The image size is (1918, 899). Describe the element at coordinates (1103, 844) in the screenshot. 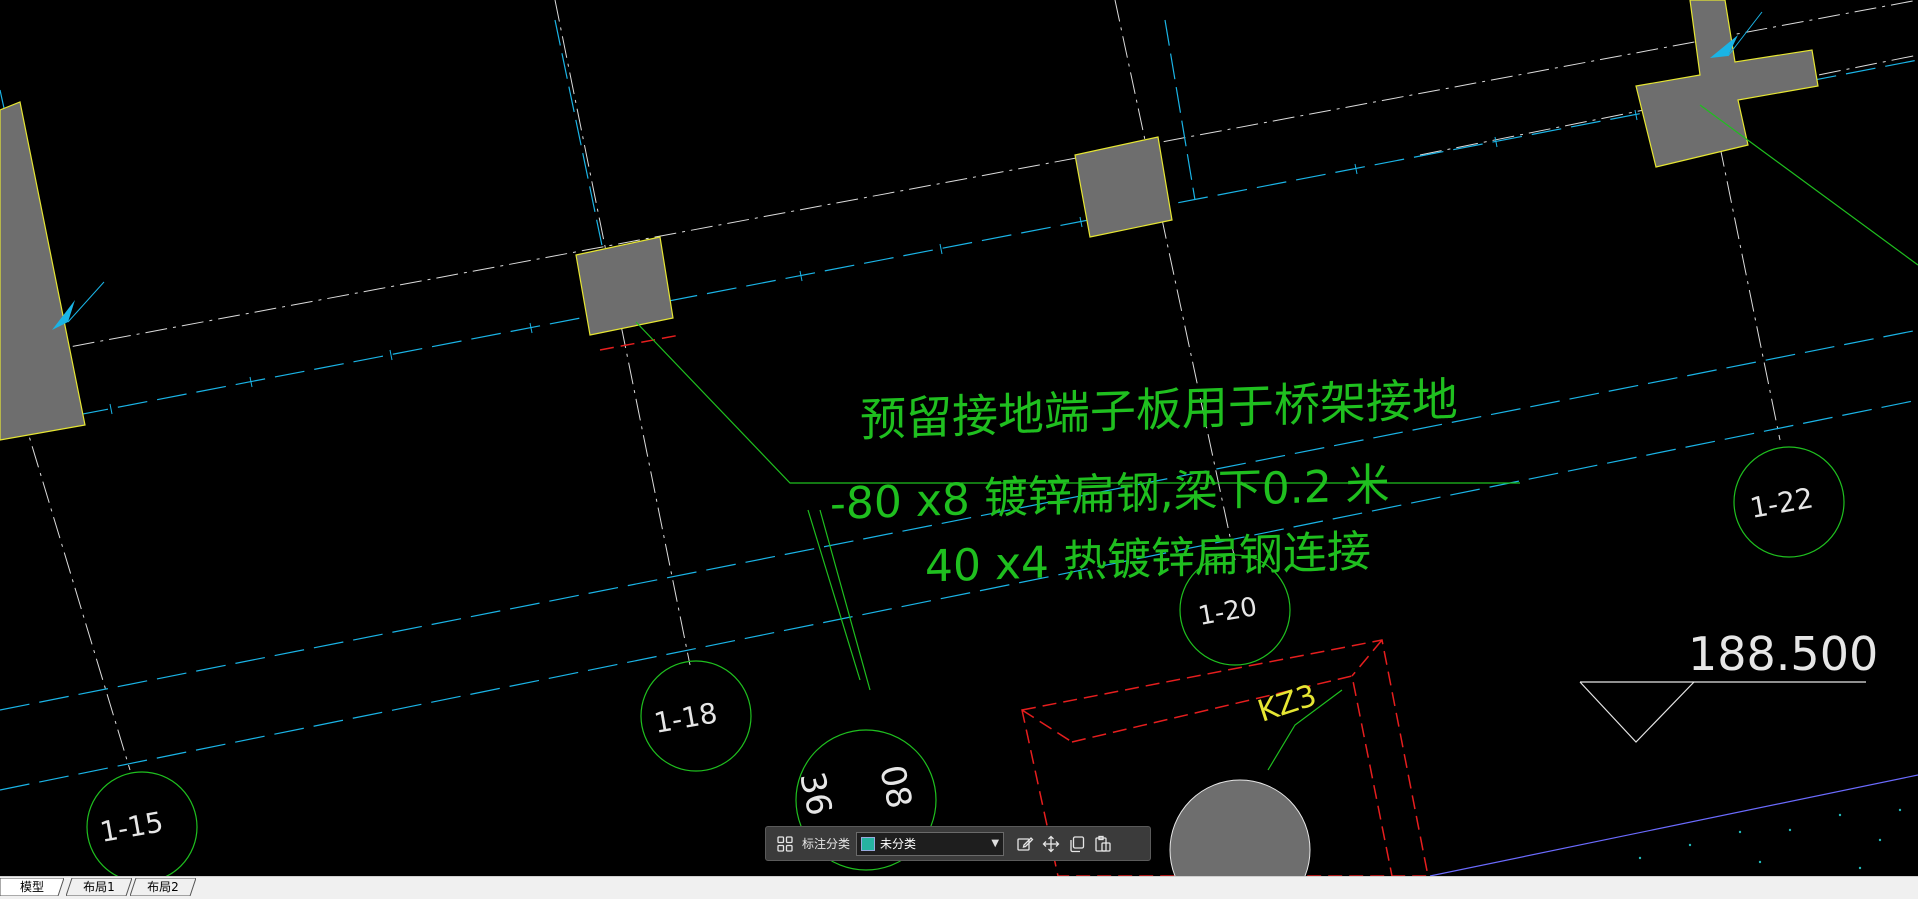

I see `paste-icon` at that location.